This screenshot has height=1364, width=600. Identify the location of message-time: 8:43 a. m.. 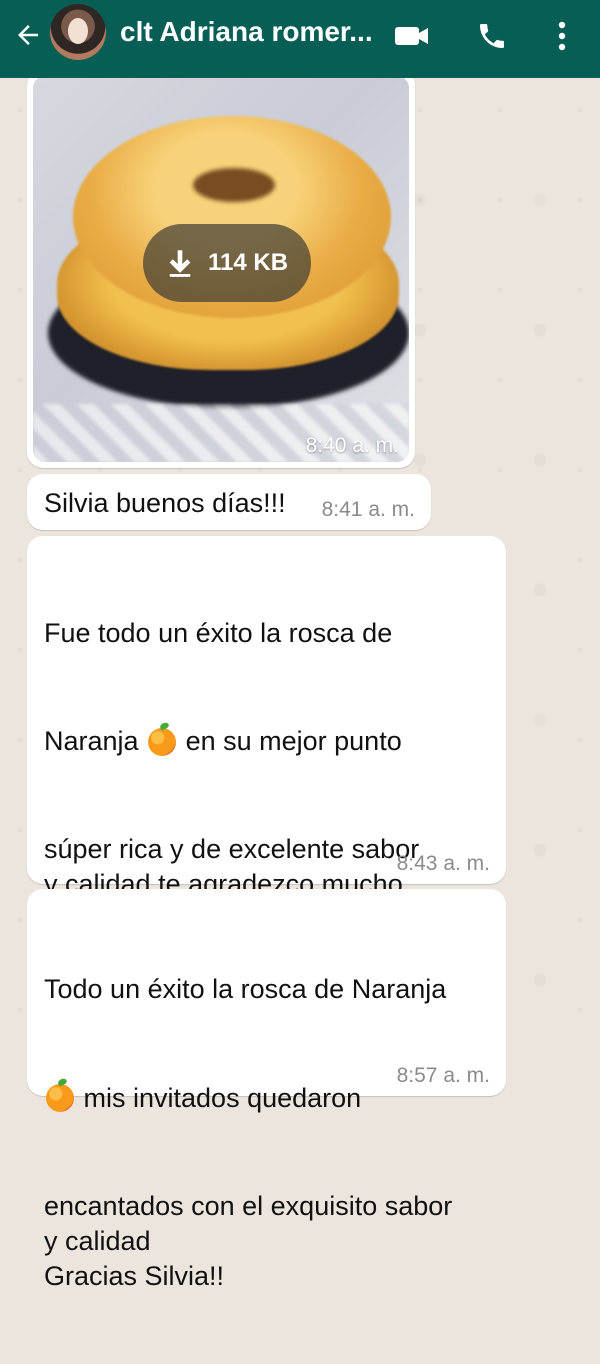
(443, 863).